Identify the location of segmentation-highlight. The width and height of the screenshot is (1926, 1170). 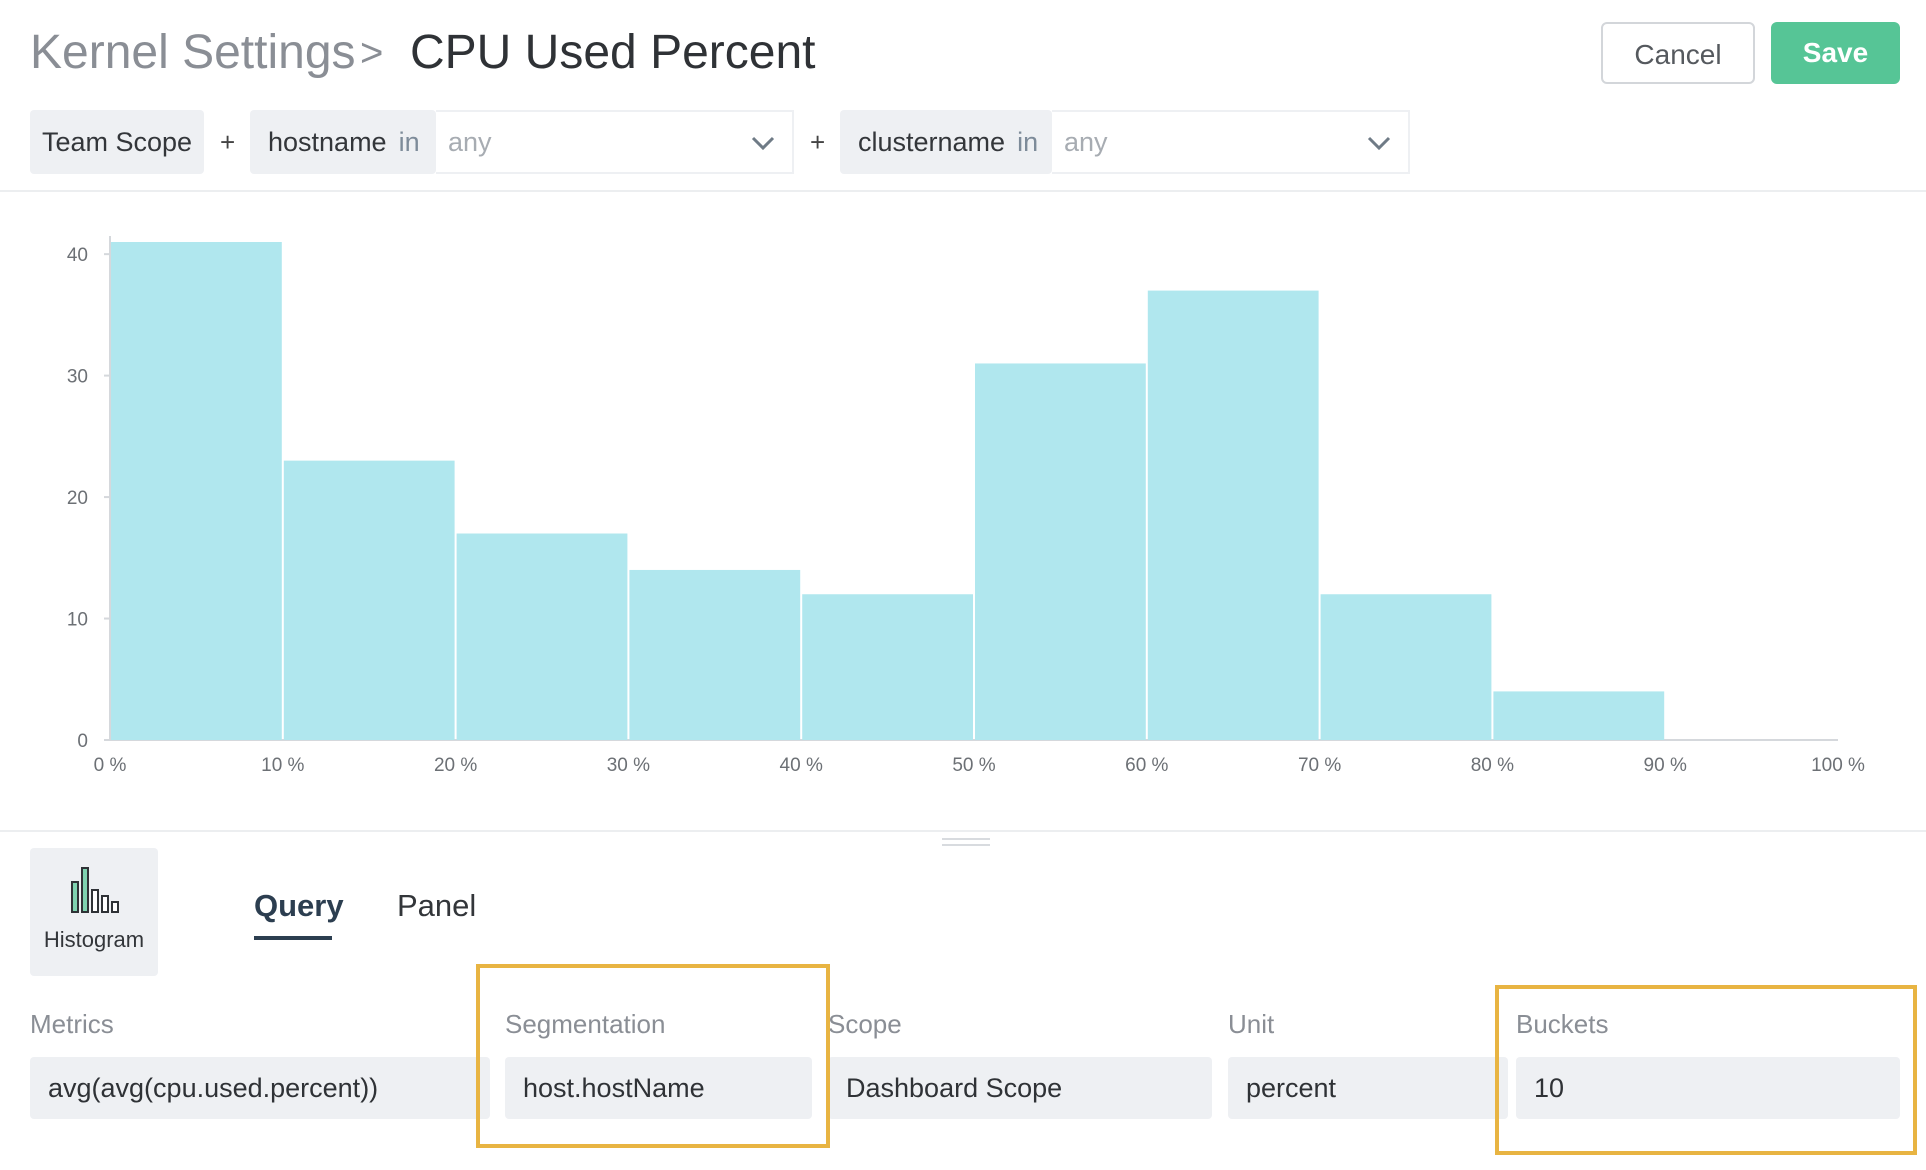
(653, 1056).